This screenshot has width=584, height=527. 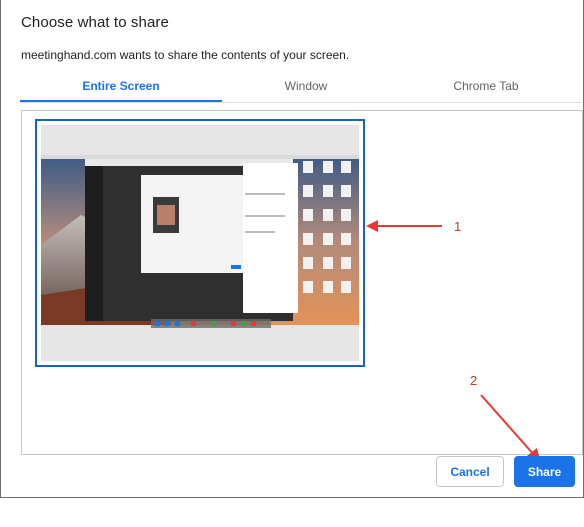 I want to click on share-button: Share, so click(x=544, y=471).